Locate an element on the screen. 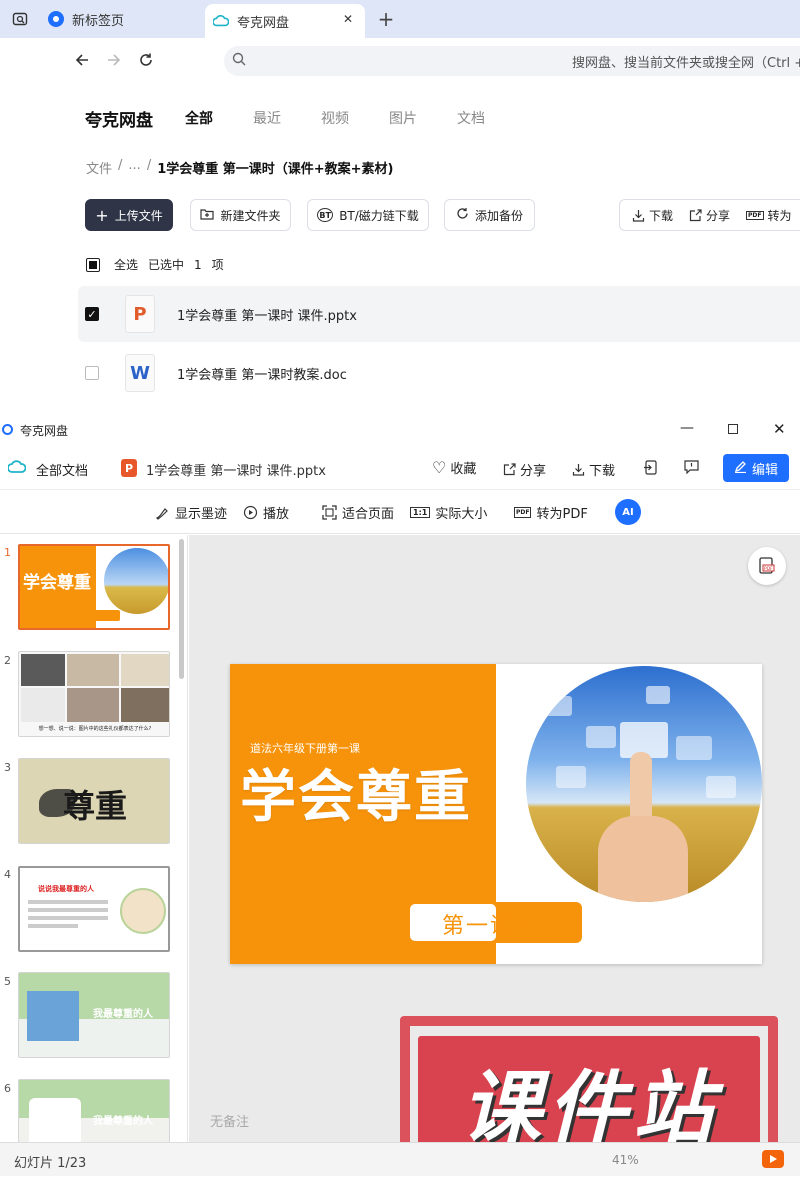  file-row: W 1学会尊重 第一课时教案.doc is located at coordinates (439, 373).